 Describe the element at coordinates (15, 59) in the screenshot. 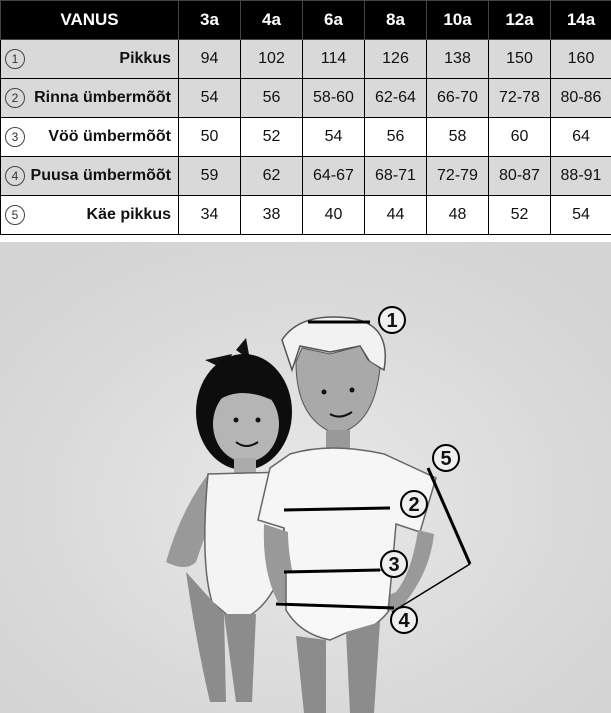

I see `row-number-badge: 1` at that location.